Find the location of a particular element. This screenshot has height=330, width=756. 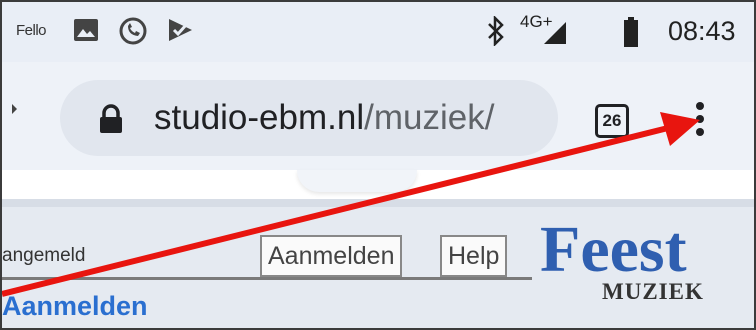

url-path: /muziek/ is located at coordinates (429, 117).